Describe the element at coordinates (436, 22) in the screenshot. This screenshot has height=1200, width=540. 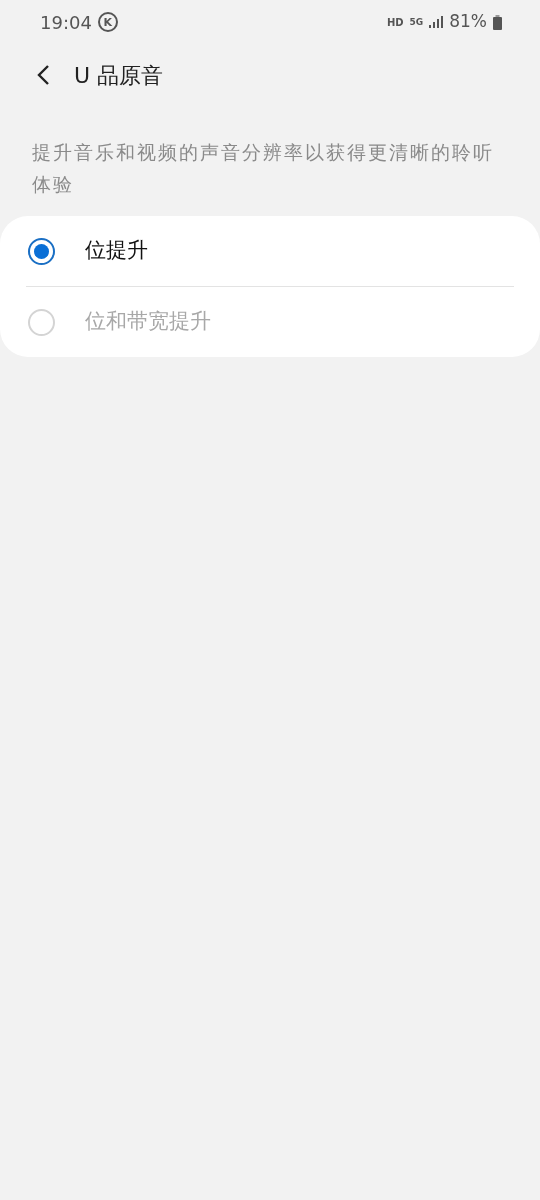
I see `signal-icon` at that location.